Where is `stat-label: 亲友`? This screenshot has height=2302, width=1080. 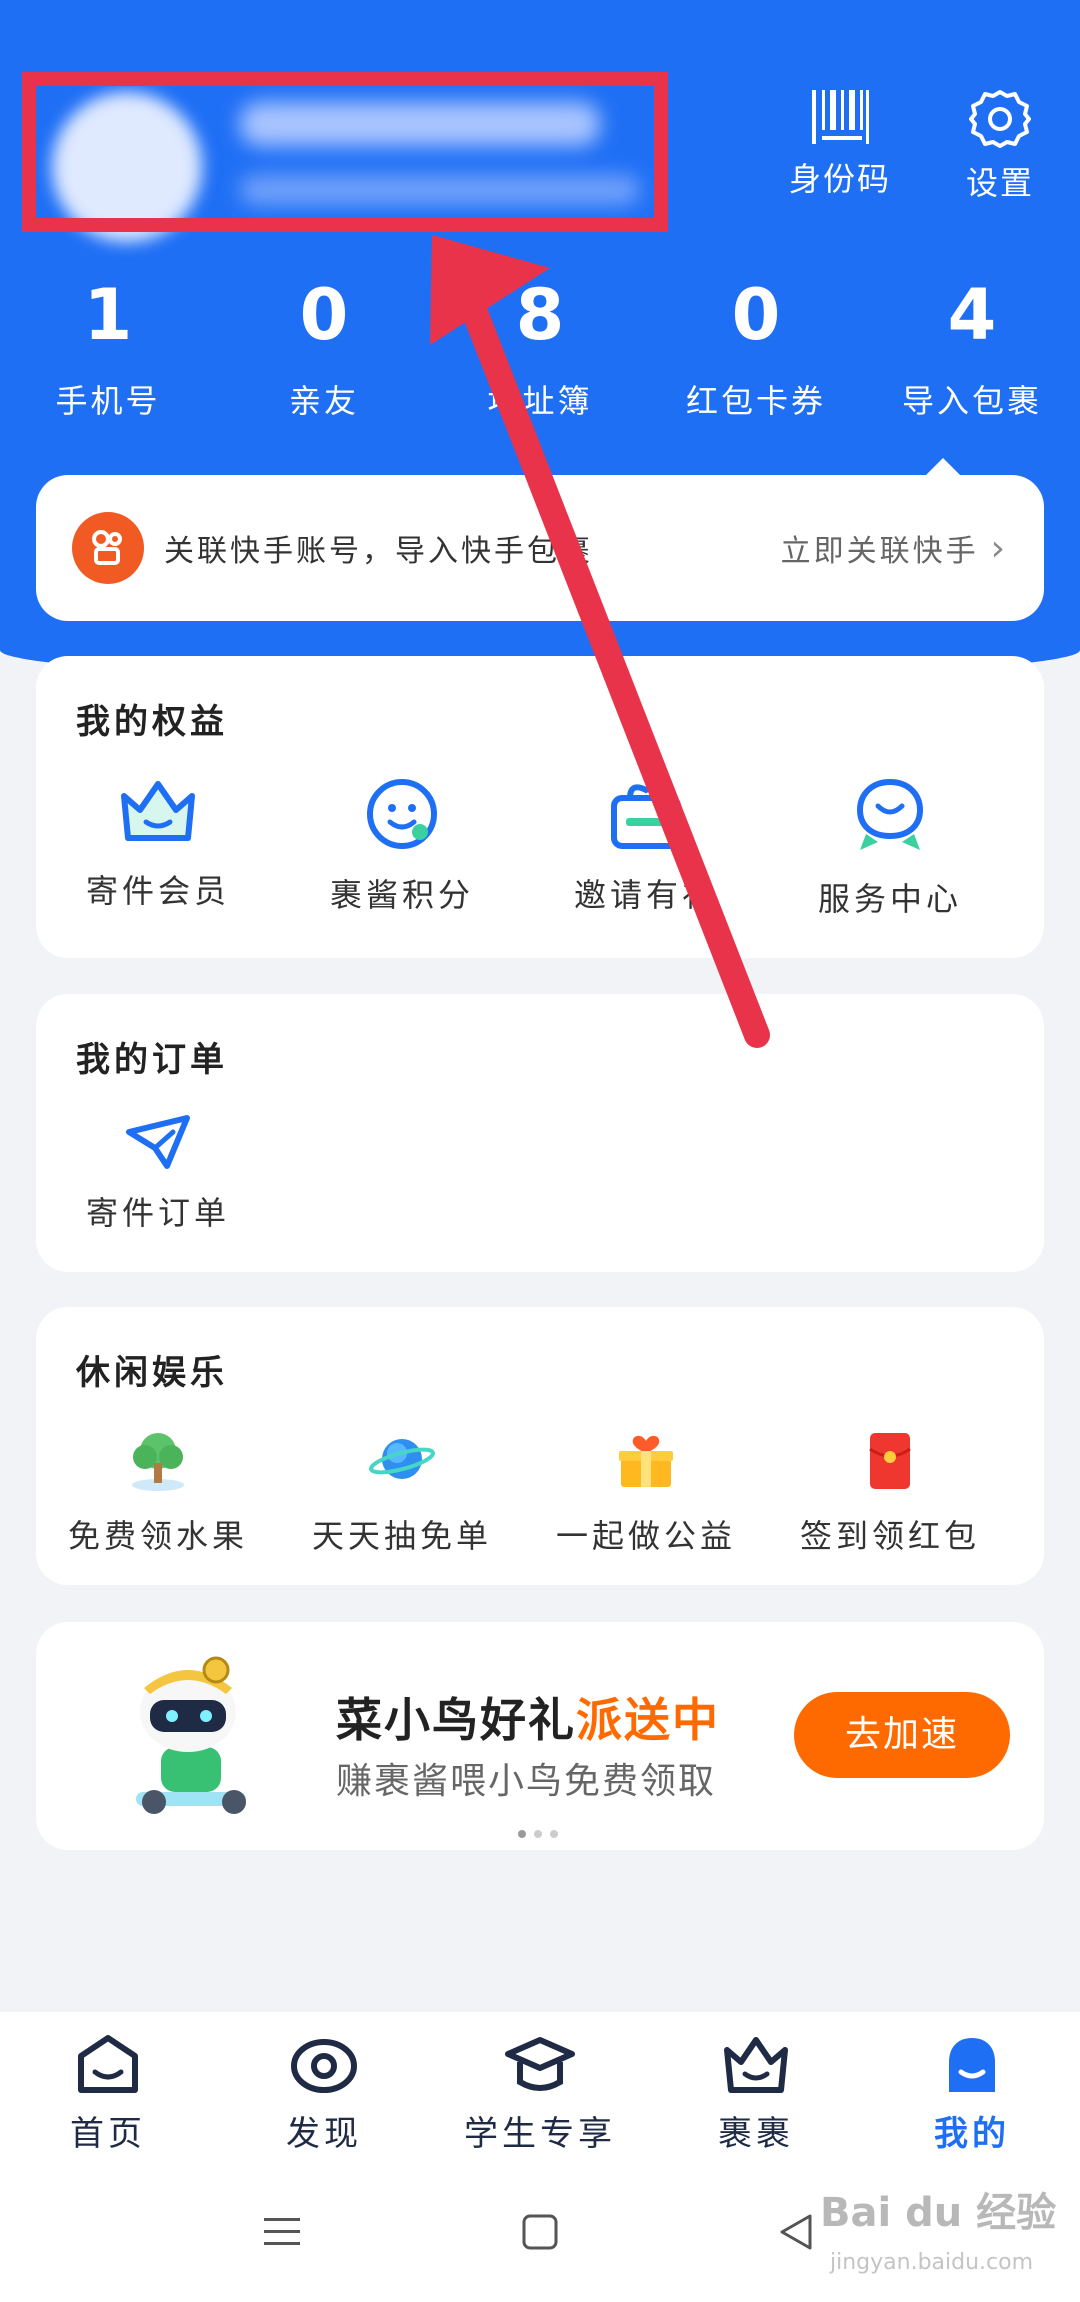
stat-label: 亲友 is located at coordinates (323, 401).